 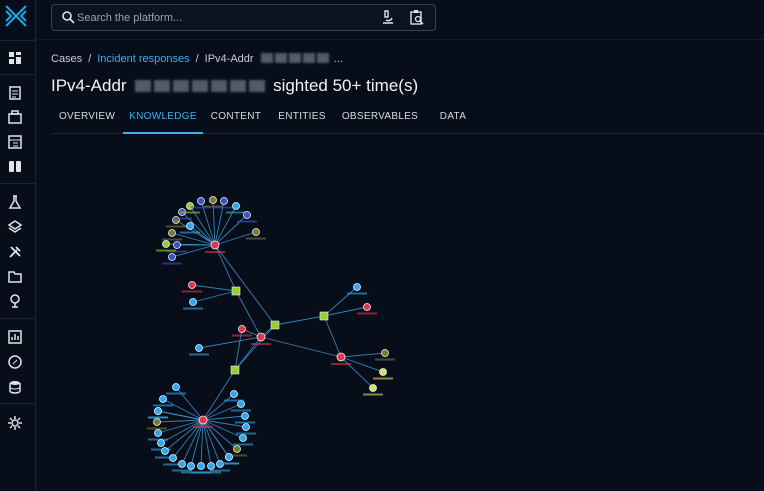 What do you see at coordinates (302, 118) in the screenshot?
I see `tab-entities: ENTITIES` at bounding box center [302, 118].